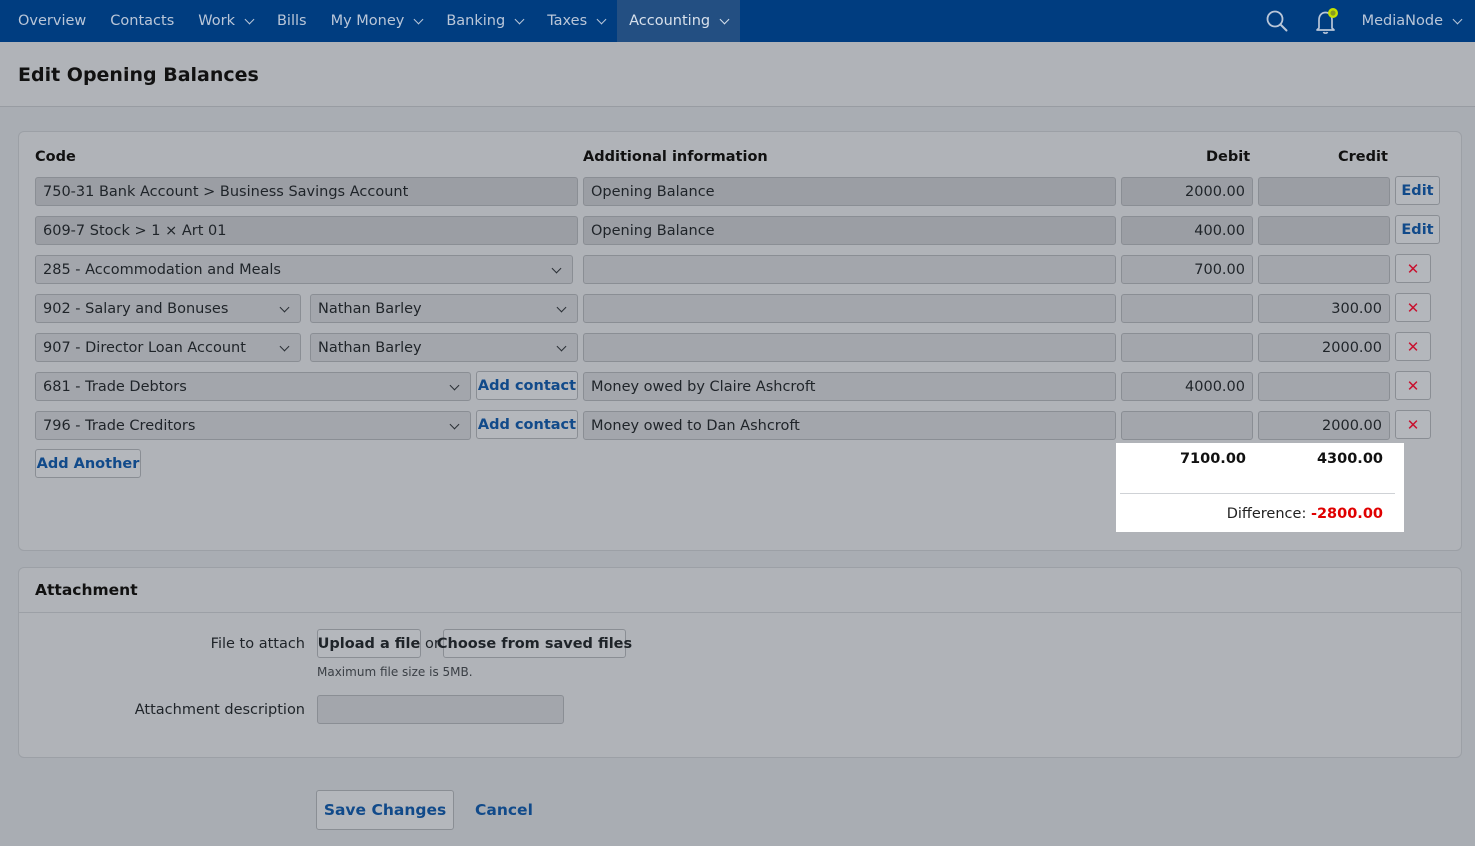 The width and height of the screenshot is (1475, 846). I want to click on nav-accounting: Accounting, so click(679, 21).